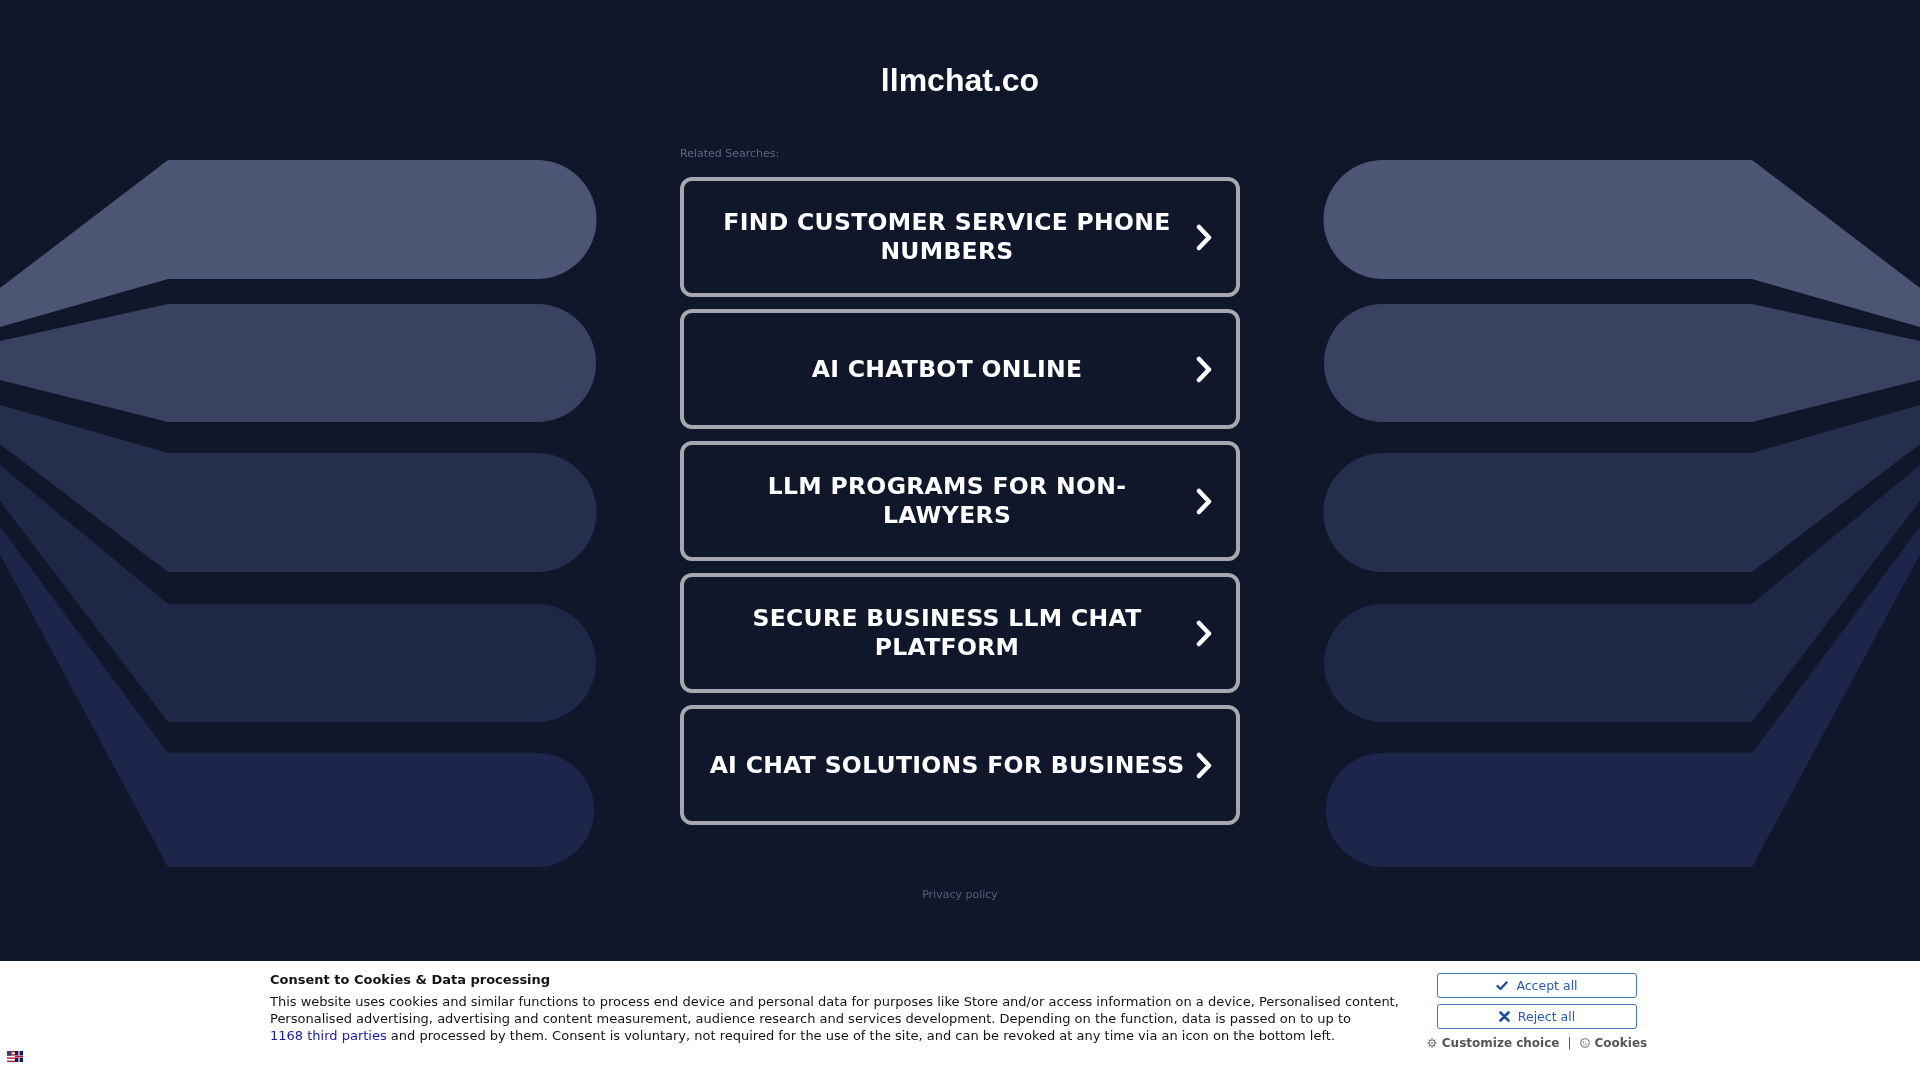 The image size is (1920, 1080). Describe the element at coordinates (960, 80) in the screenshot. I see `site-title: llmchat.co` at that location.